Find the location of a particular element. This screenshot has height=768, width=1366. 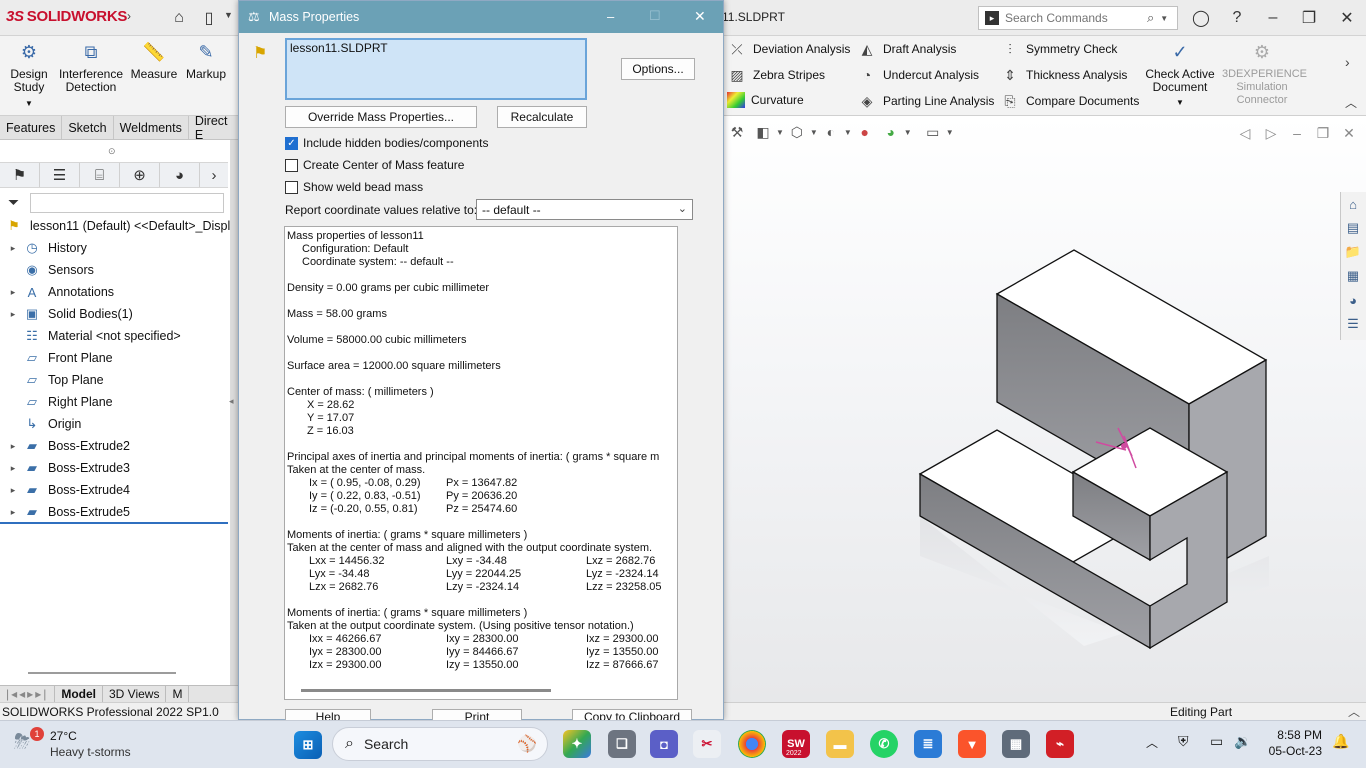

tab-motion-study: M is located at coordinates (178, 694).